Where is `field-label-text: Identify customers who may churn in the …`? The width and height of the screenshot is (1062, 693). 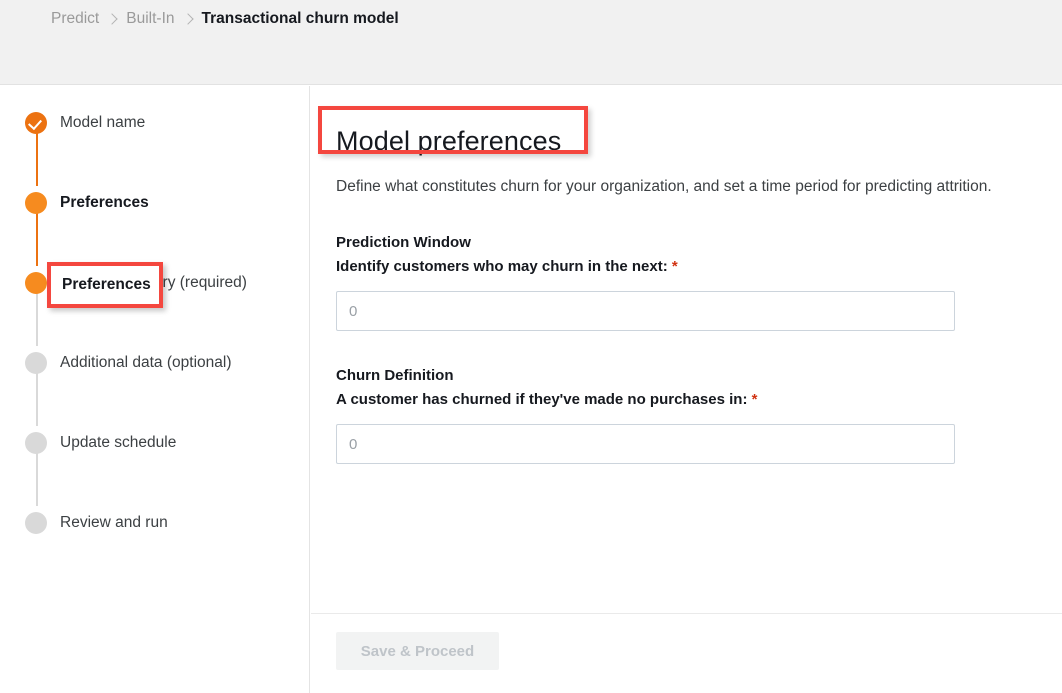 field-label-text: Identify customers who may churn in the … is located at coordinates (502, 266).